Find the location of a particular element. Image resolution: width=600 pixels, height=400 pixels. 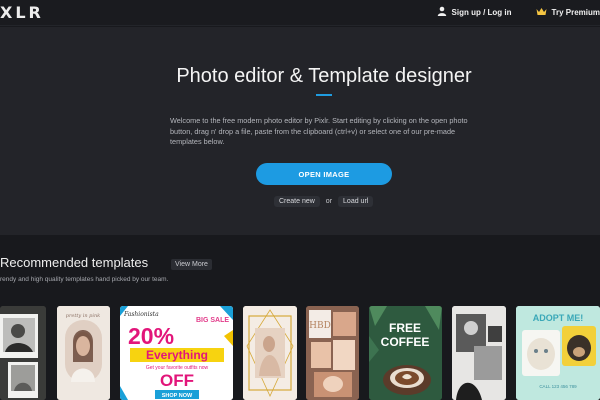

template-card-adopt-me: ADOPT ME! CALL 123 456 789 is located at coordinates (558, 353).